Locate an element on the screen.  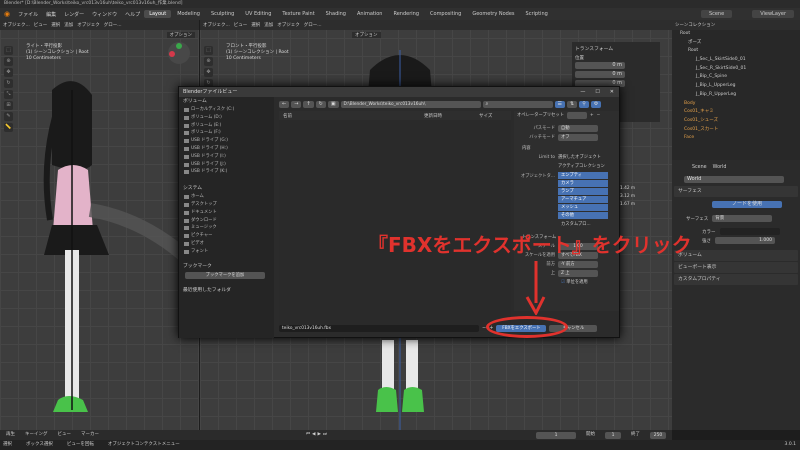
col-name: 名前 is located at coordinates (351, 116).